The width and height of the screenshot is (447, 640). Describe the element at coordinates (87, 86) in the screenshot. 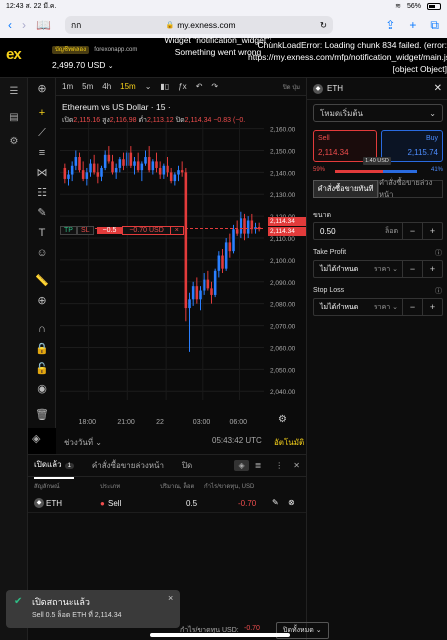

I see `tf-5m: 5m` at that location.